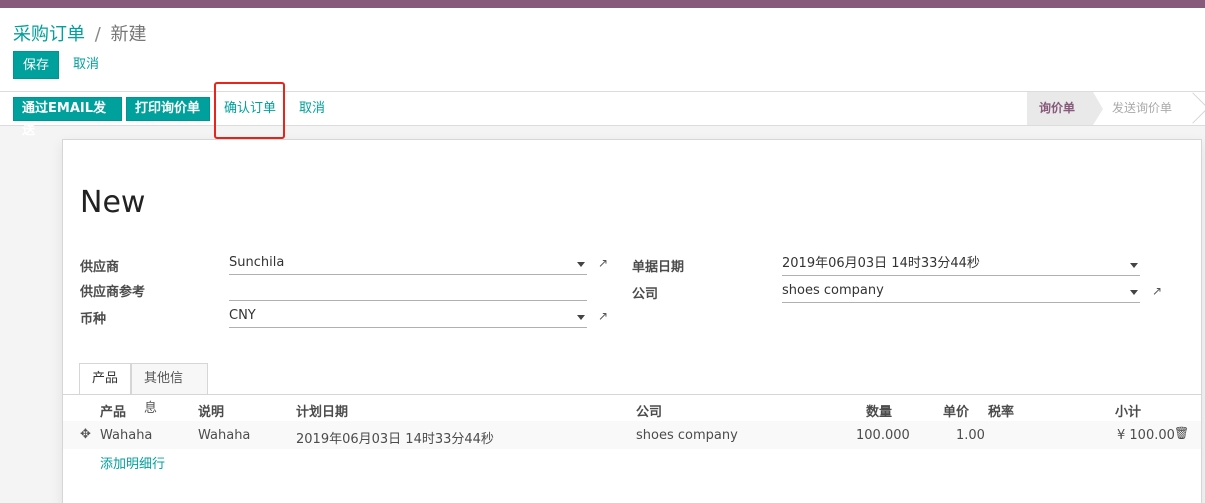  What do you see at coordinates (126, 435) in the screenshot?
I see `cell-product: Wahaha` at bounding box center [126, 435].